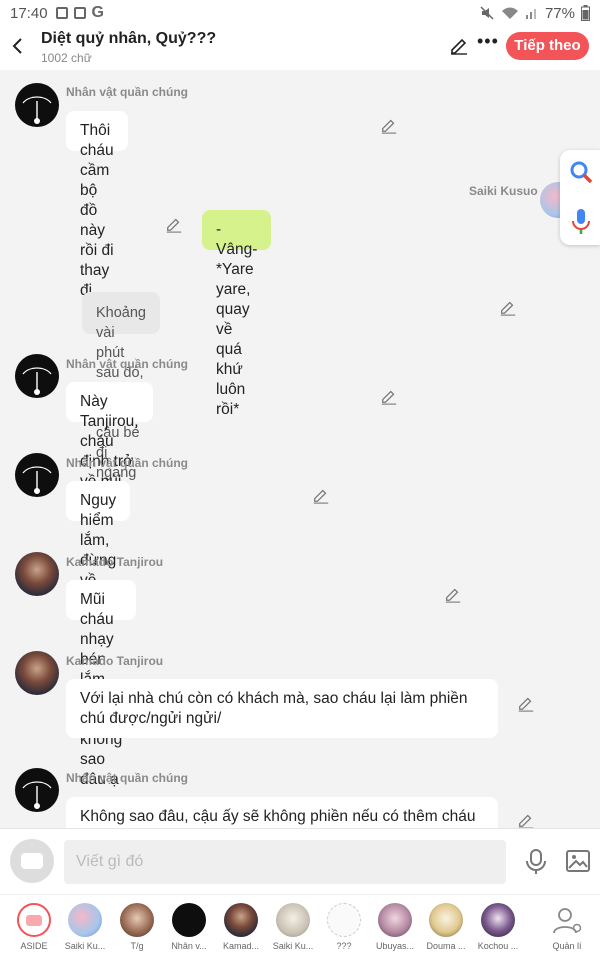 The height and width of the screenshot is (960, 600). I want to click on chat-bubble-icon, so click(32, 861).